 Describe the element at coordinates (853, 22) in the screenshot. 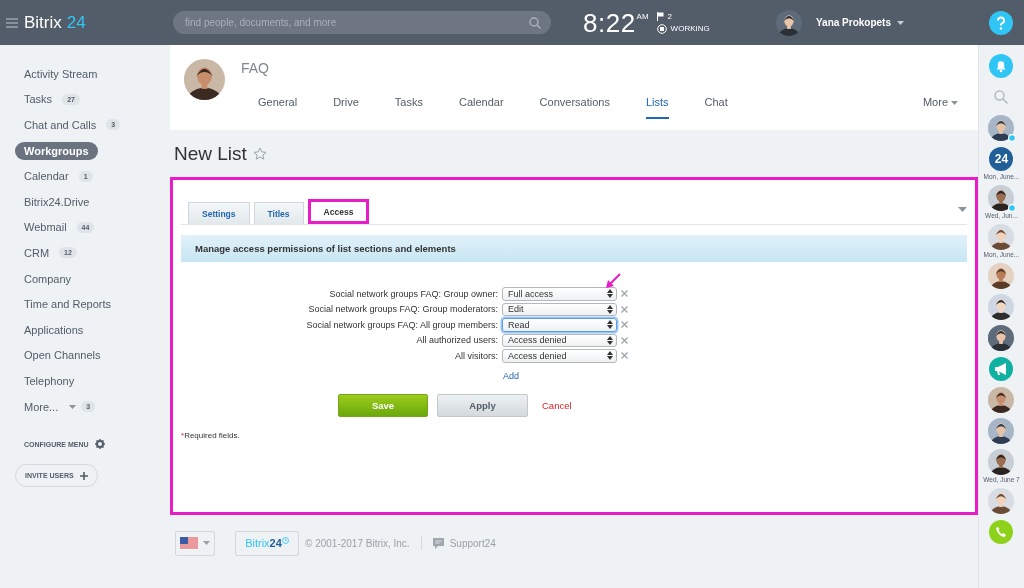

I see `user-name: Yana Prokopets` at that location.